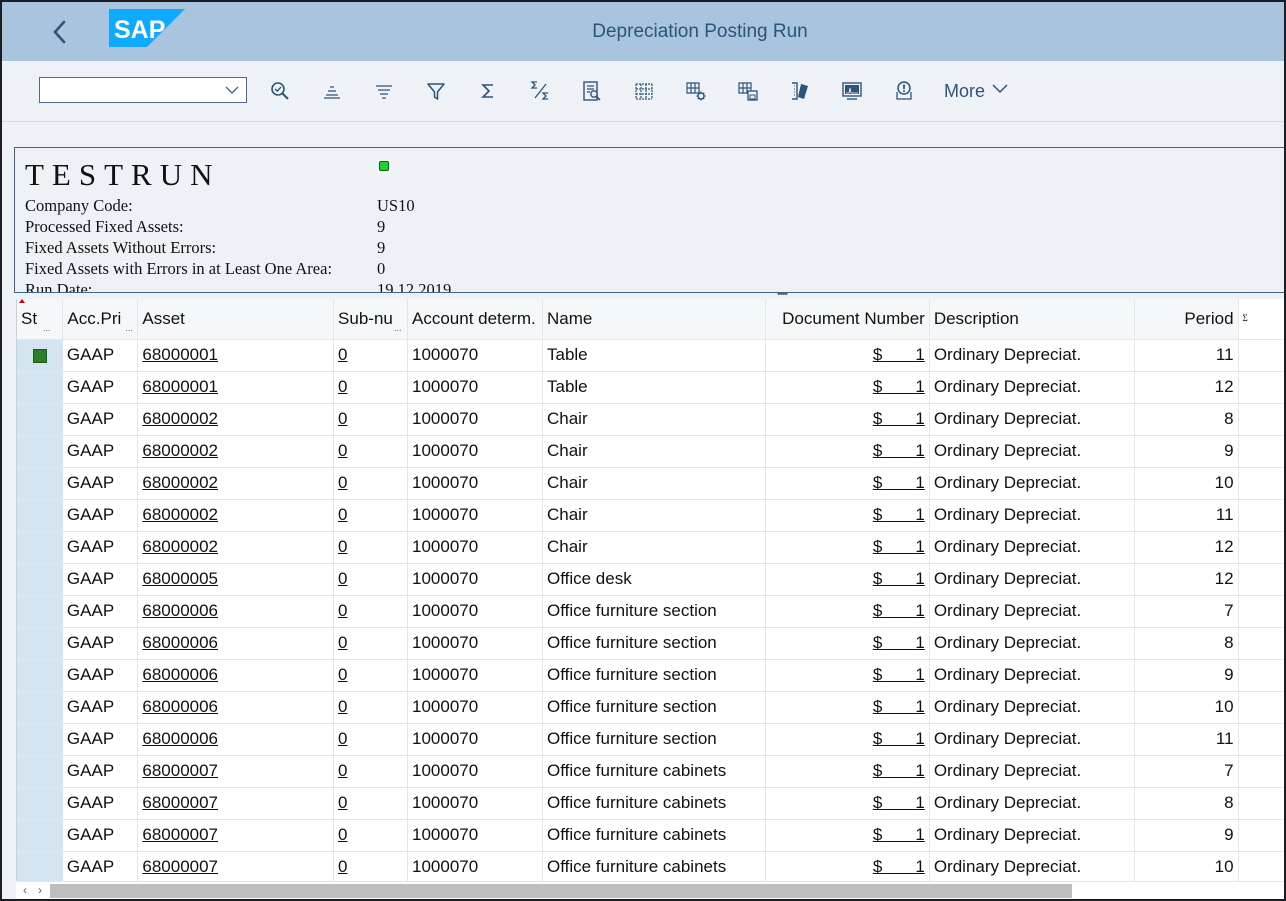  Describe the element at coordinates (800, 91) in the screenshot. I see `word-processing-button` at that location.